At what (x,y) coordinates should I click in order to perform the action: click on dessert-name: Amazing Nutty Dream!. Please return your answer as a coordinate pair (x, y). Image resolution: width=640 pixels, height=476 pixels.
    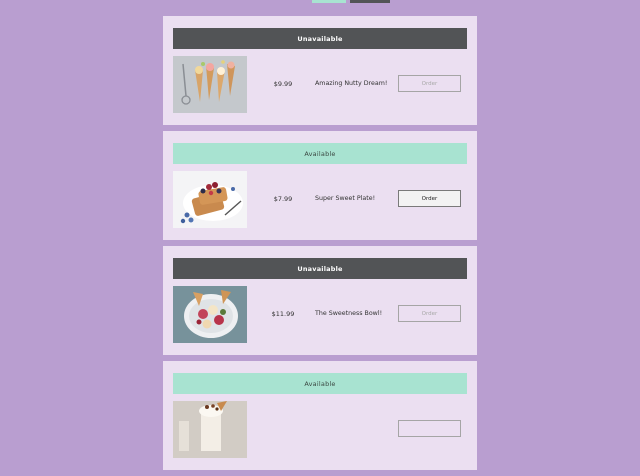
    Looking at the image, I should click on (351, 83).